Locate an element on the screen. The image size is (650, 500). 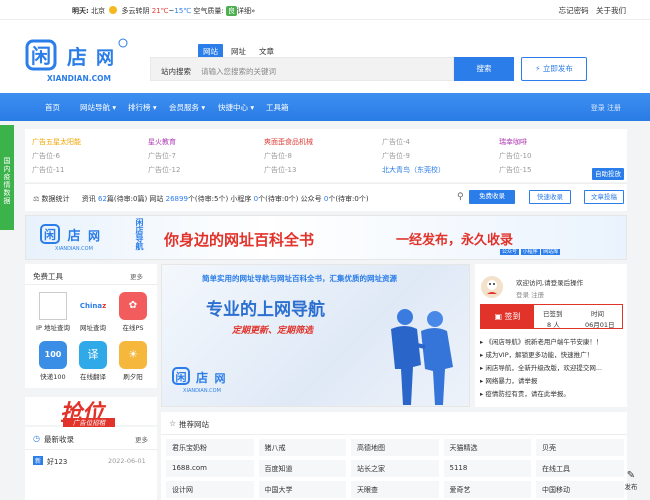
nav-register-link: 注册 is located at coordinates (614, 108).